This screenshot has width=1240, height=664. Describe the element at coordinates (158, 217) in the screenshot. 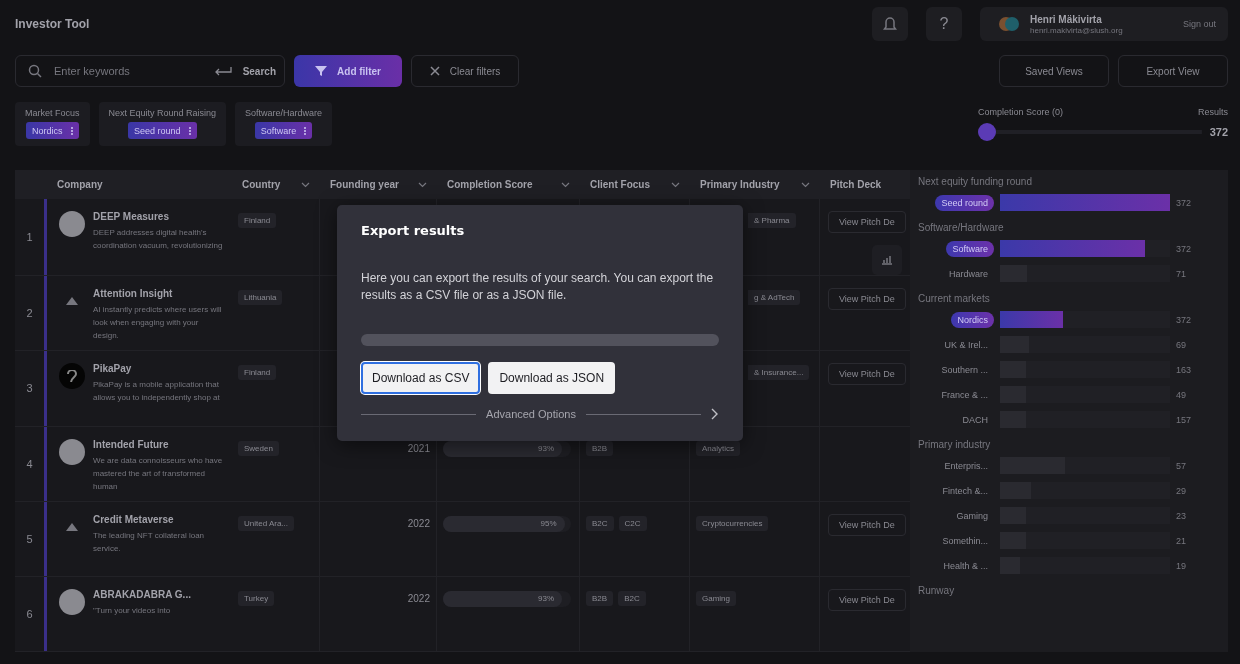

I see `company-name: DEEP Measures` at that location.